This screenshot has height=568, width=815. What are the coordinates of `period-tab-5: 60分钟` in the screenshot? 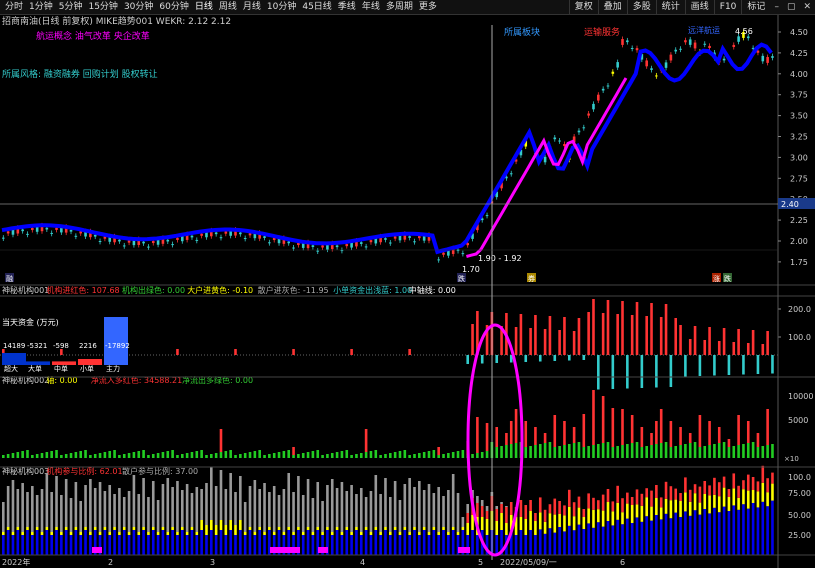 It's located at (173, 7).